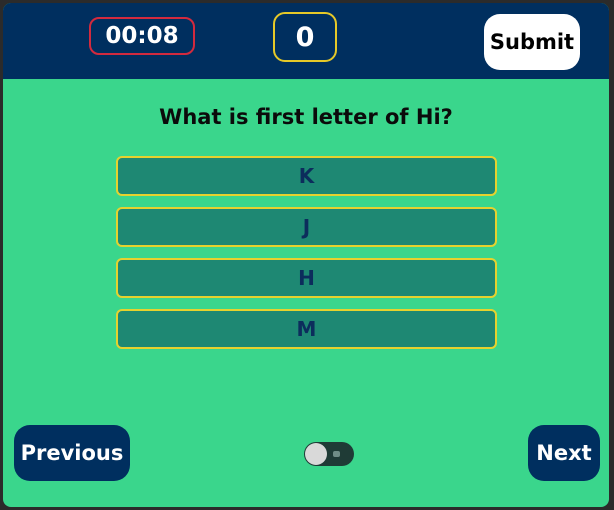 Image resolution: width=614 pixels, height=510 pixels. I want to click on question-text: What is first letter of Hi?, so click(306, 117).